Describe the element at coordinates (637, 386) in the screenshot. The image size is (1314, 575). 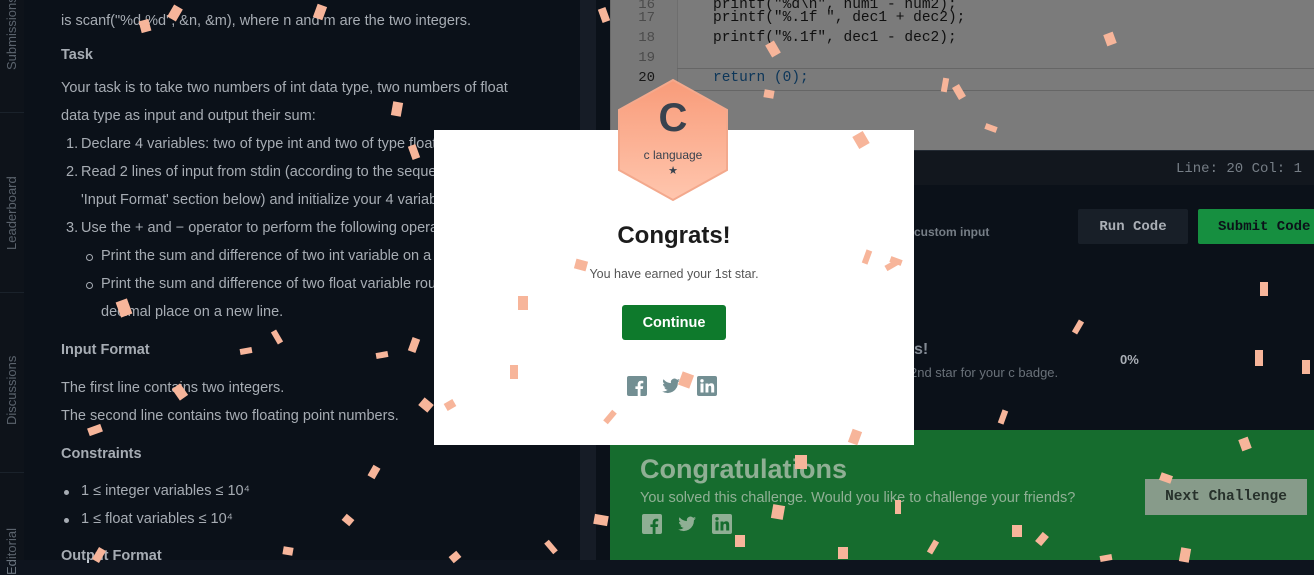
I see `facebook-icon` at that location.